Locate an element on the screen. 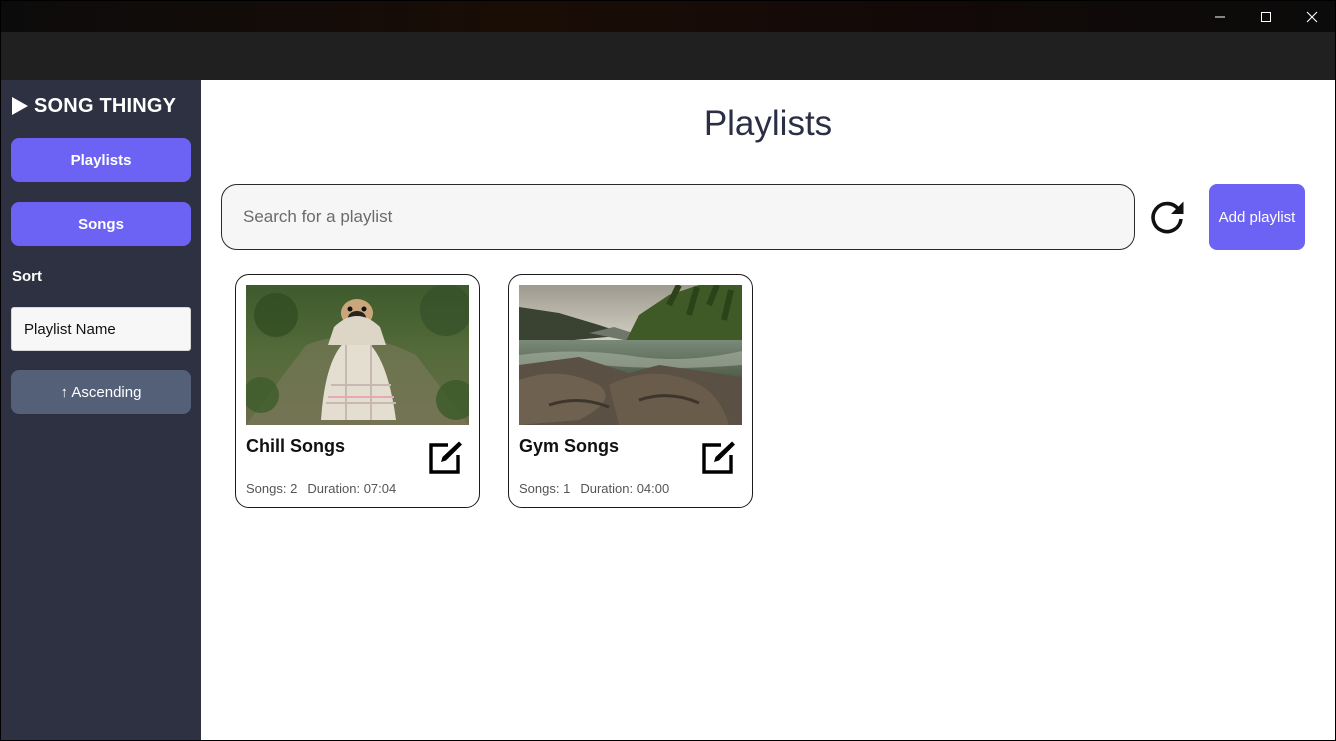  nav-songs-button: Songs is located at coordinates (101, 224).